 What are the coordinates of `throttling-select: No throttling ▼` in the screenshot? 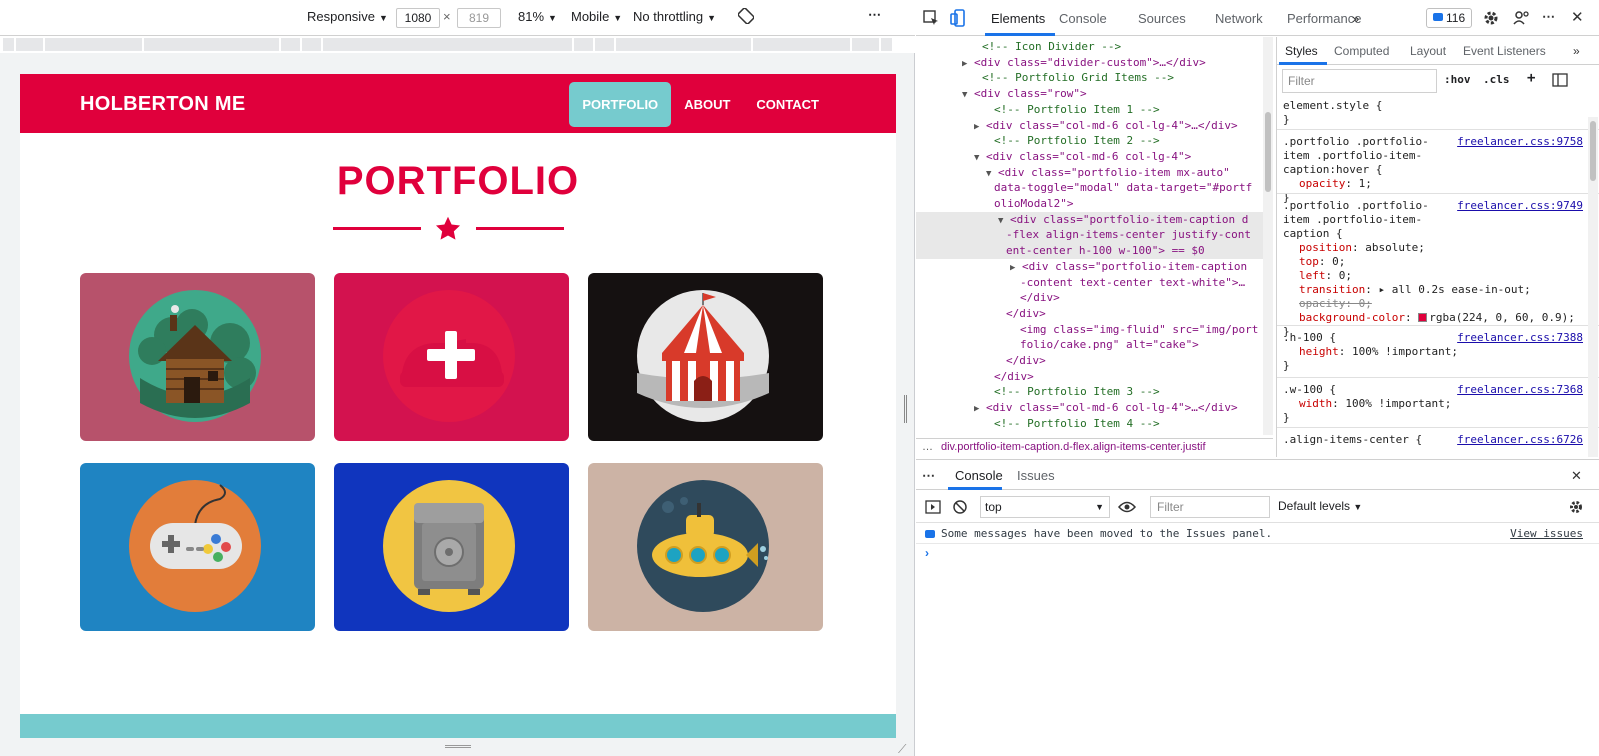 It's located at (674, 16).